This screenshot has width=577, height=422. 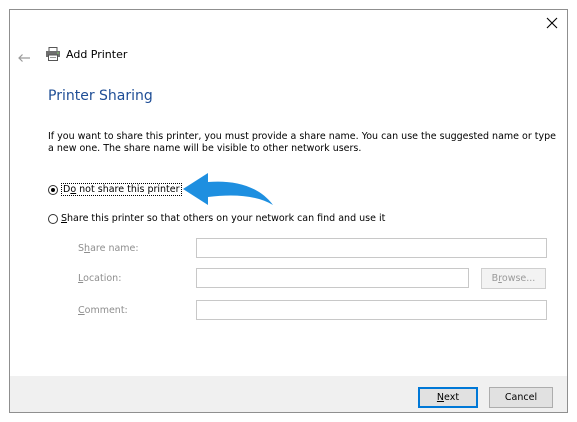 I want to click on share-name-label: Share name:, so click(x=108, y=248).